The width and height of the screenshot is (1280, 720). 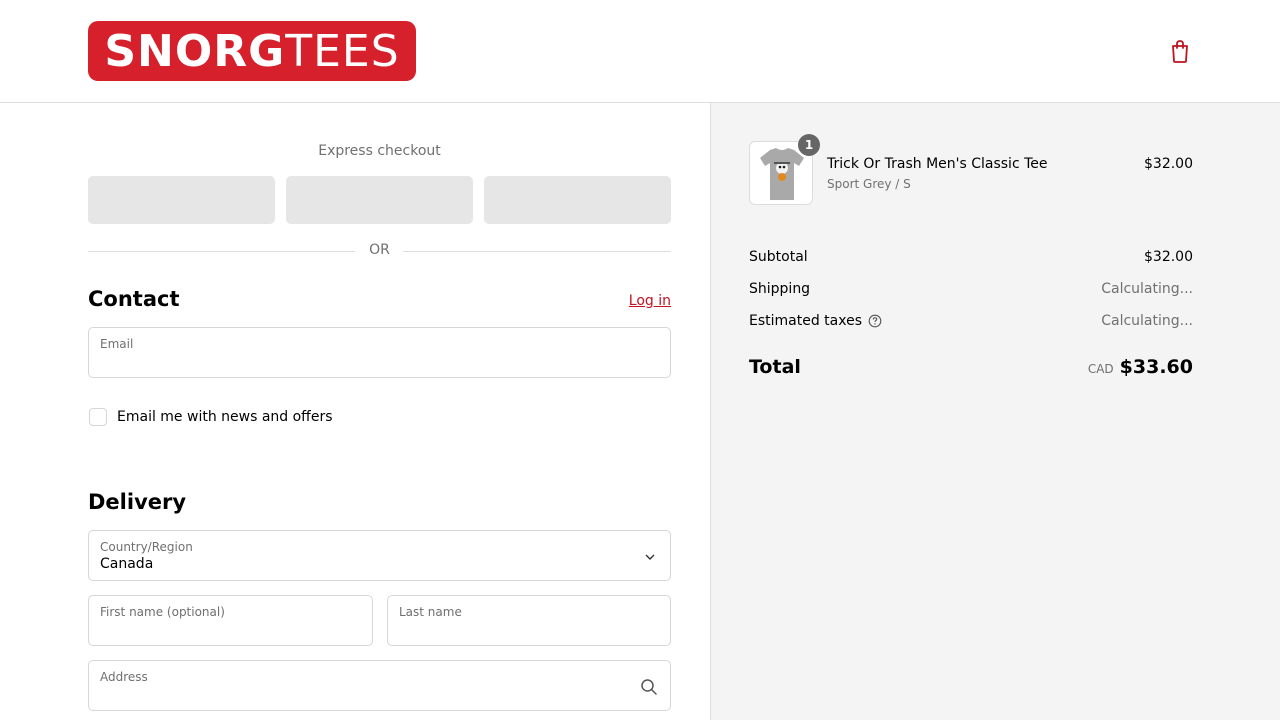 What do you see at coordinates (1156, 367) in the screenshot?
I see `total-amount: $33.60` at bounding box center [1156, 367].